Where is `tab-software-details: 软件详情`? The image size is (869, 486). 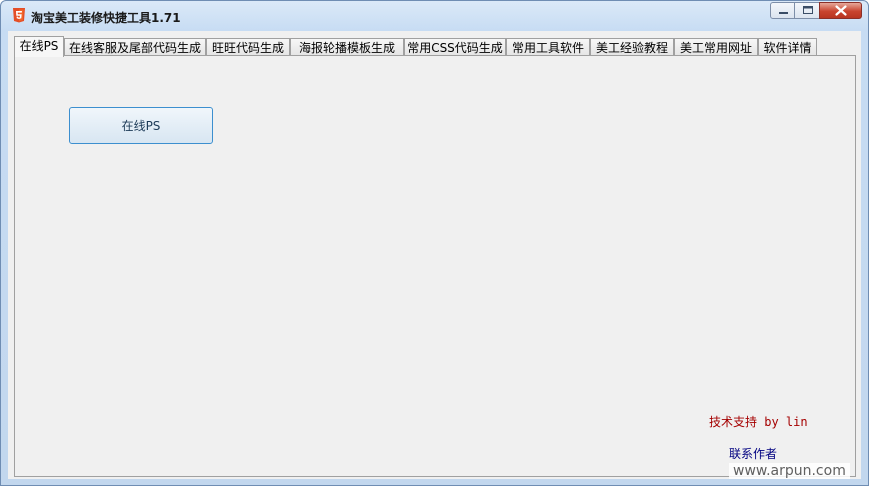
tab-software-details: 软件详情 is located at coordinates (787, 47).